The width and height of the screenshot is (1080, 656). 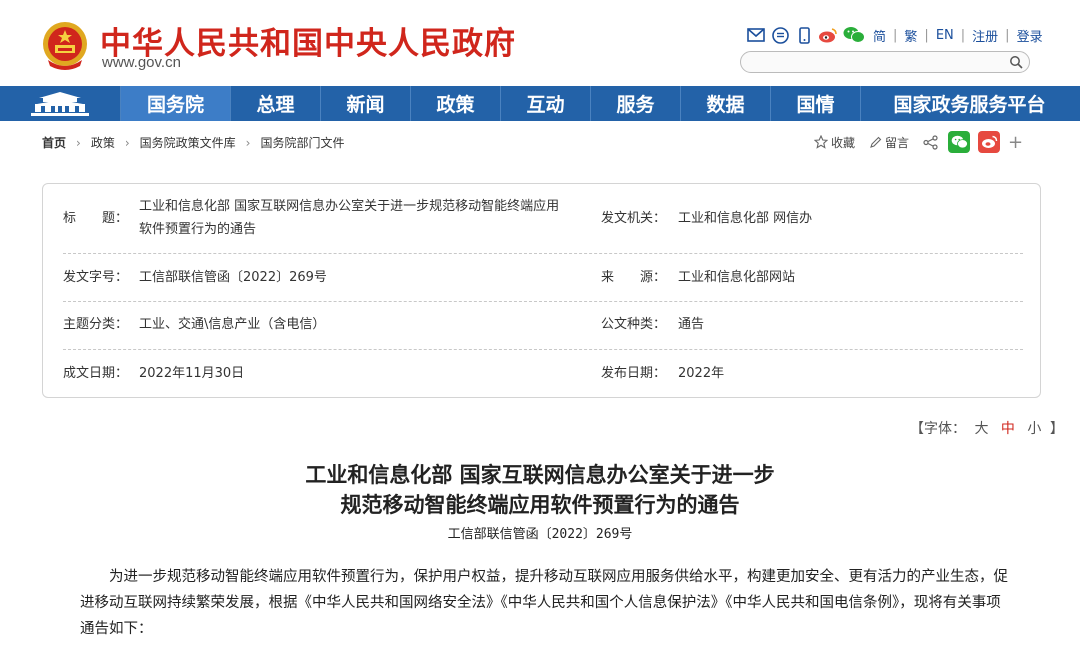 What do you see at coordinates (876, 142) in the screenshot?
I see `pen-icon` at bounding box center [876, 142].